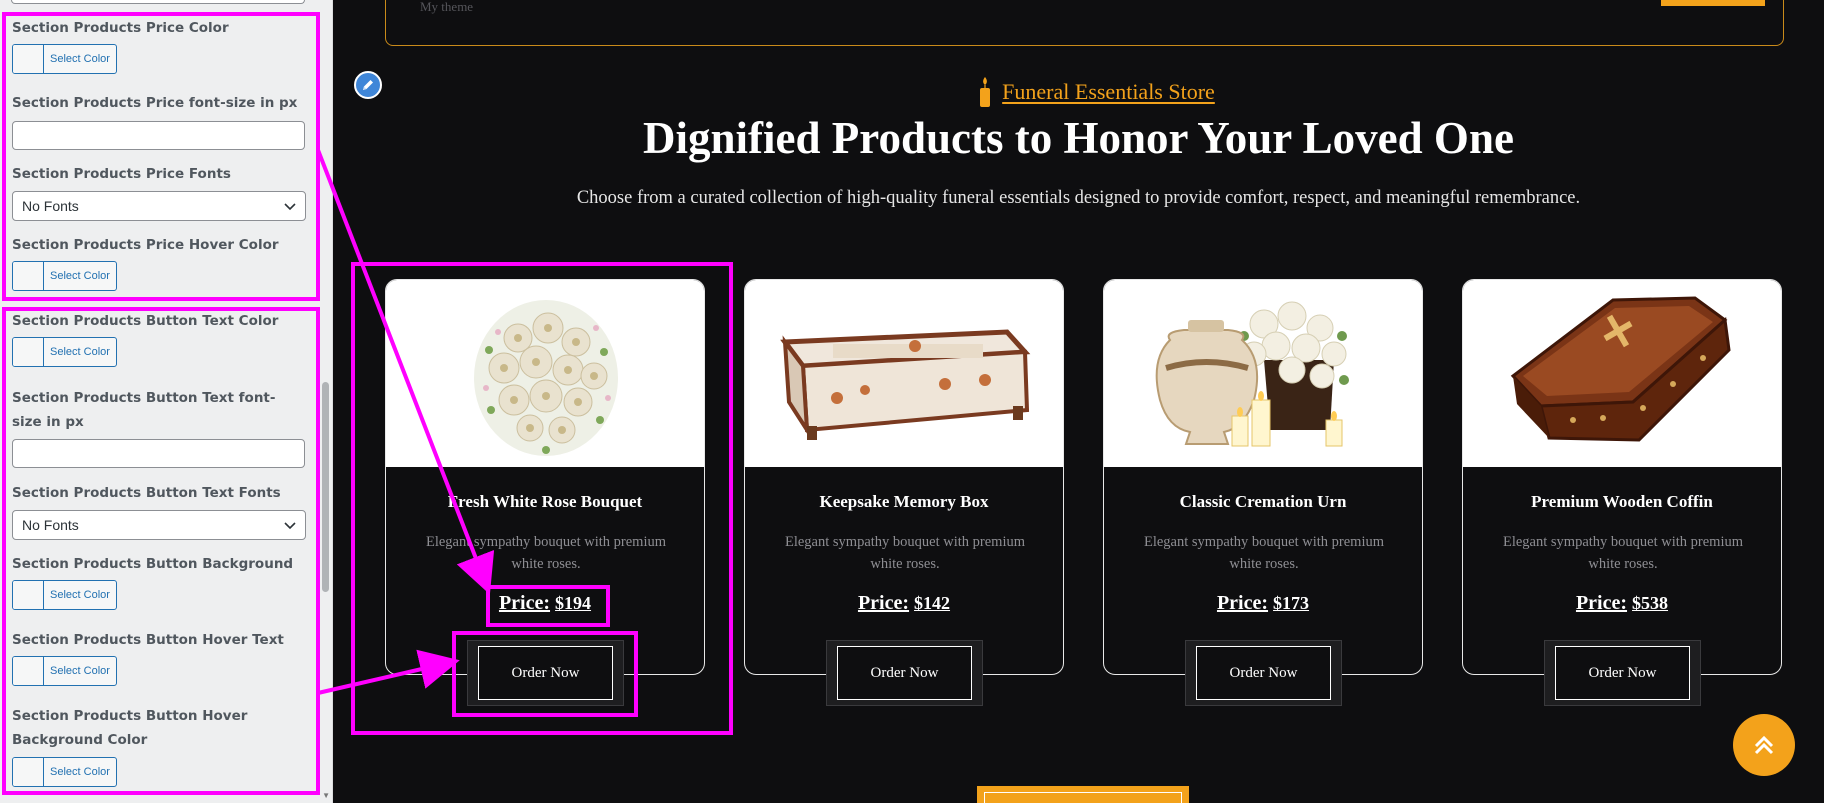 The width and height of the screenshot is (1824, 803). I want to click on button-text-font-size-input, so click(158, 453).